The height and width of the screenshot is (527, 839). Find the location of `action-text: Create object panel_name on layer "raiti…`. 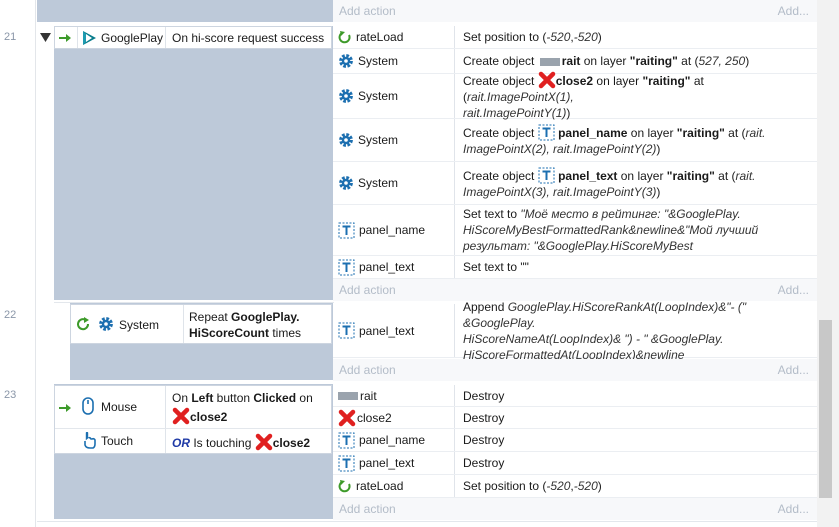

action-text: Create object panel_name on layer "raiti… is located at coordinates (614, 140).